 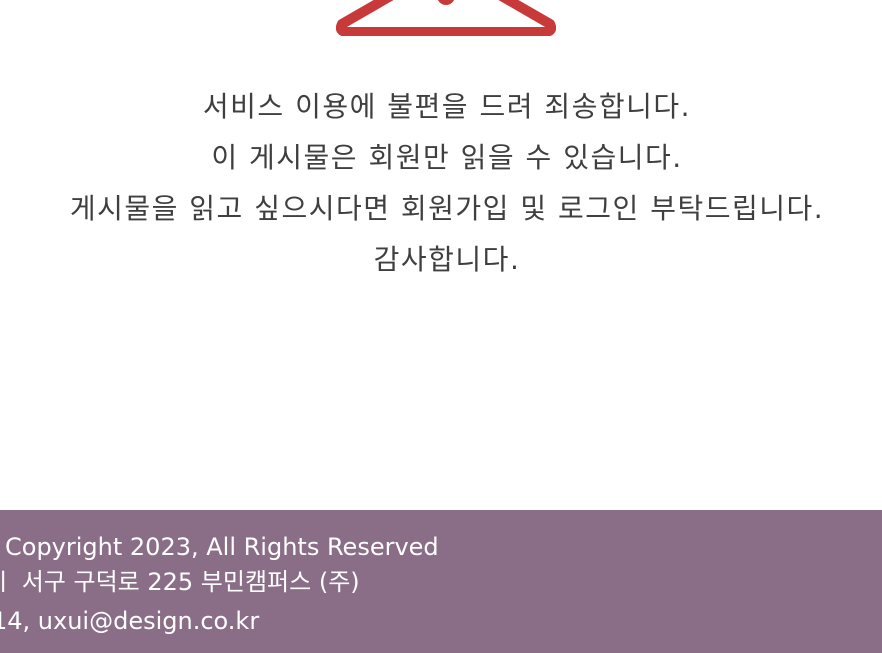 I want to click on notice-line-members-only: 이 게시물은 회원만 읽을 수 있습니다., so click(x=447, y=157).